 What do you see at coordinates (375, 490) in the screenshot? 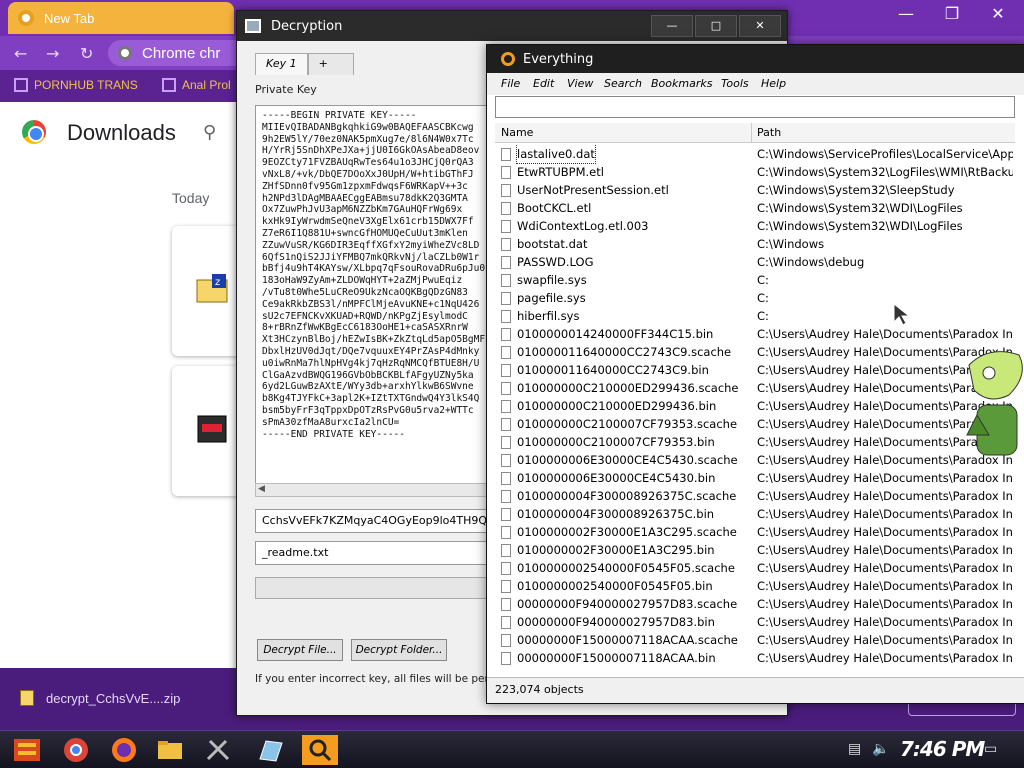
I see `horizontal-scrollbar: ◀` at bounding box center [375, 490].